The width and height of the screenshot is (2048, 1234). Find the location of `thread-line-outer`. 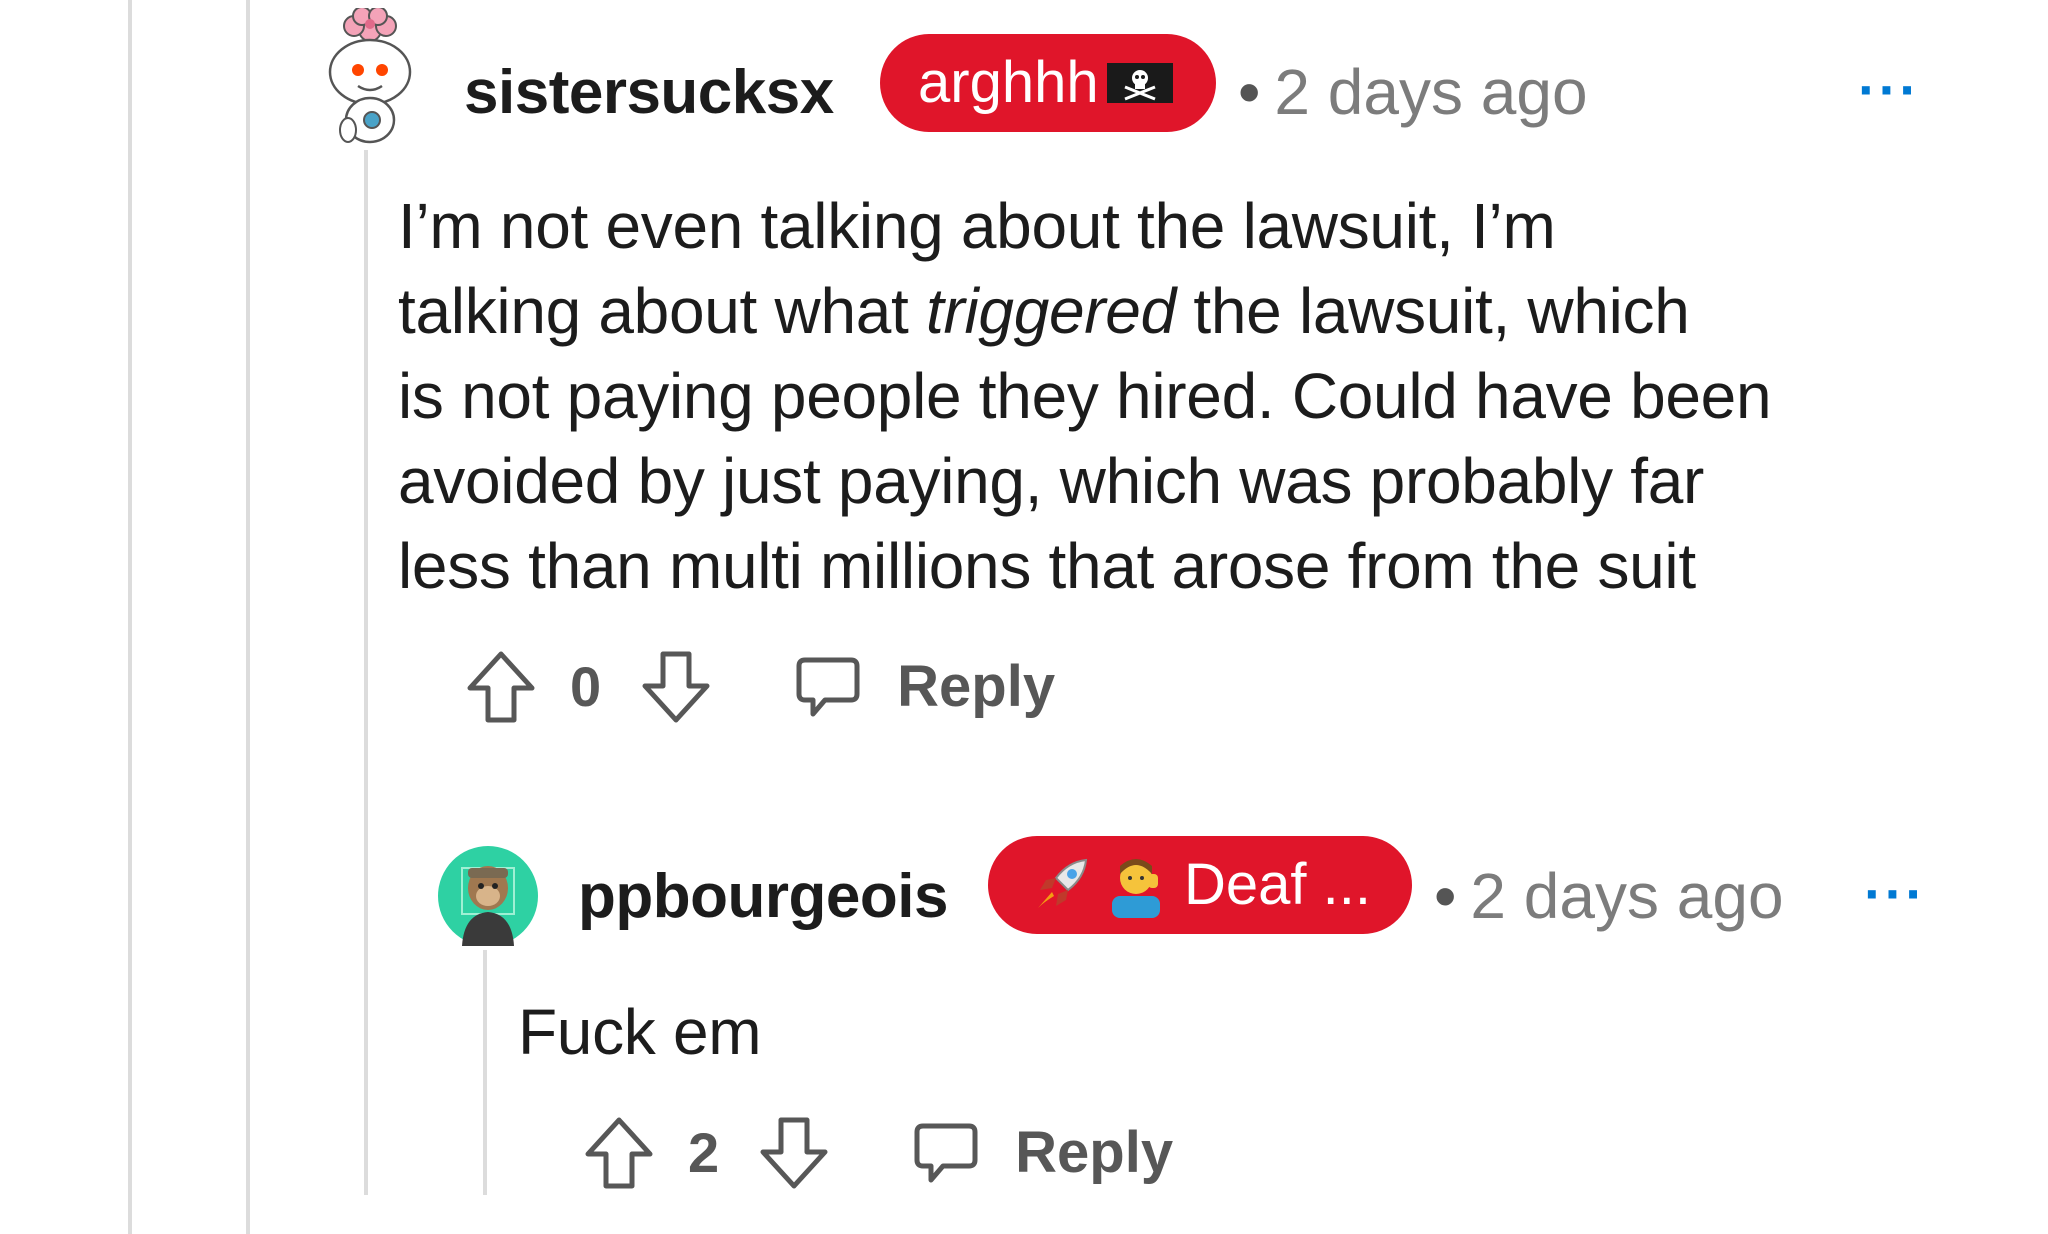

thread-line-outer is located at coordinates (130, 617).